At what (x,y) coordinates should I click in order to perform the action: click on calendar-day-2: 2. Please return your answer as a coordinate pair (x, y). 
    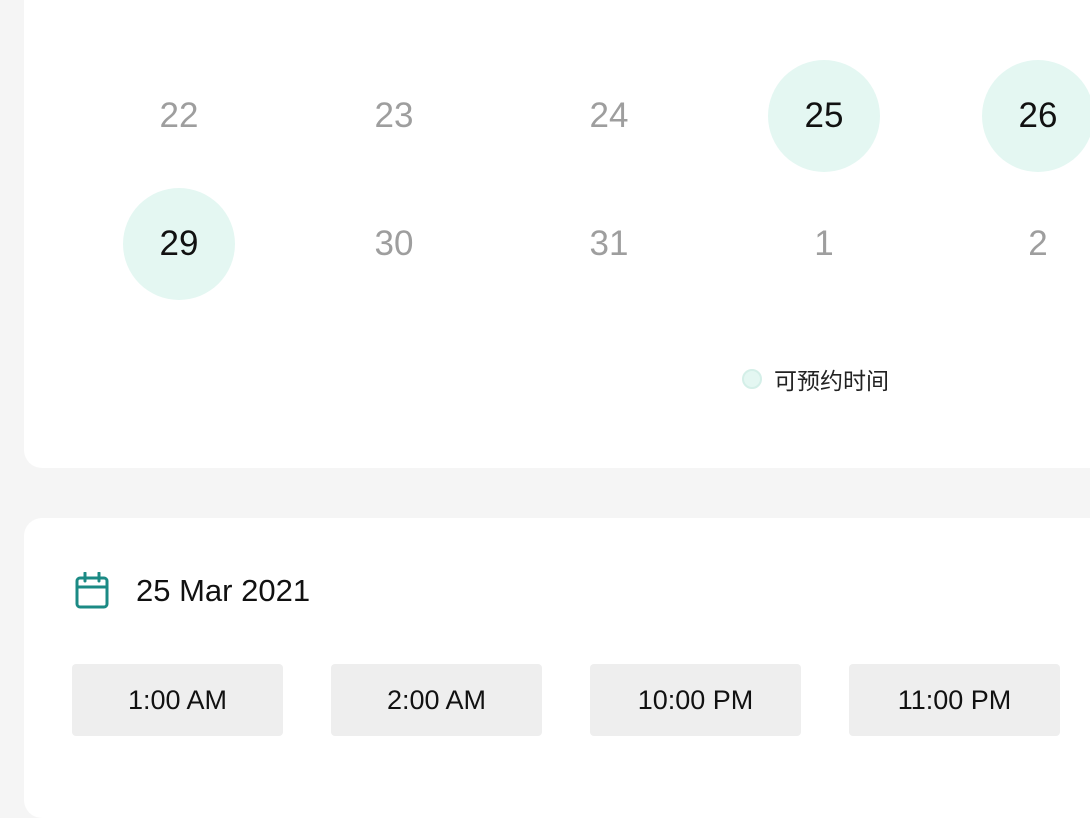
    Looking at the image, I should click on (1036, 244).